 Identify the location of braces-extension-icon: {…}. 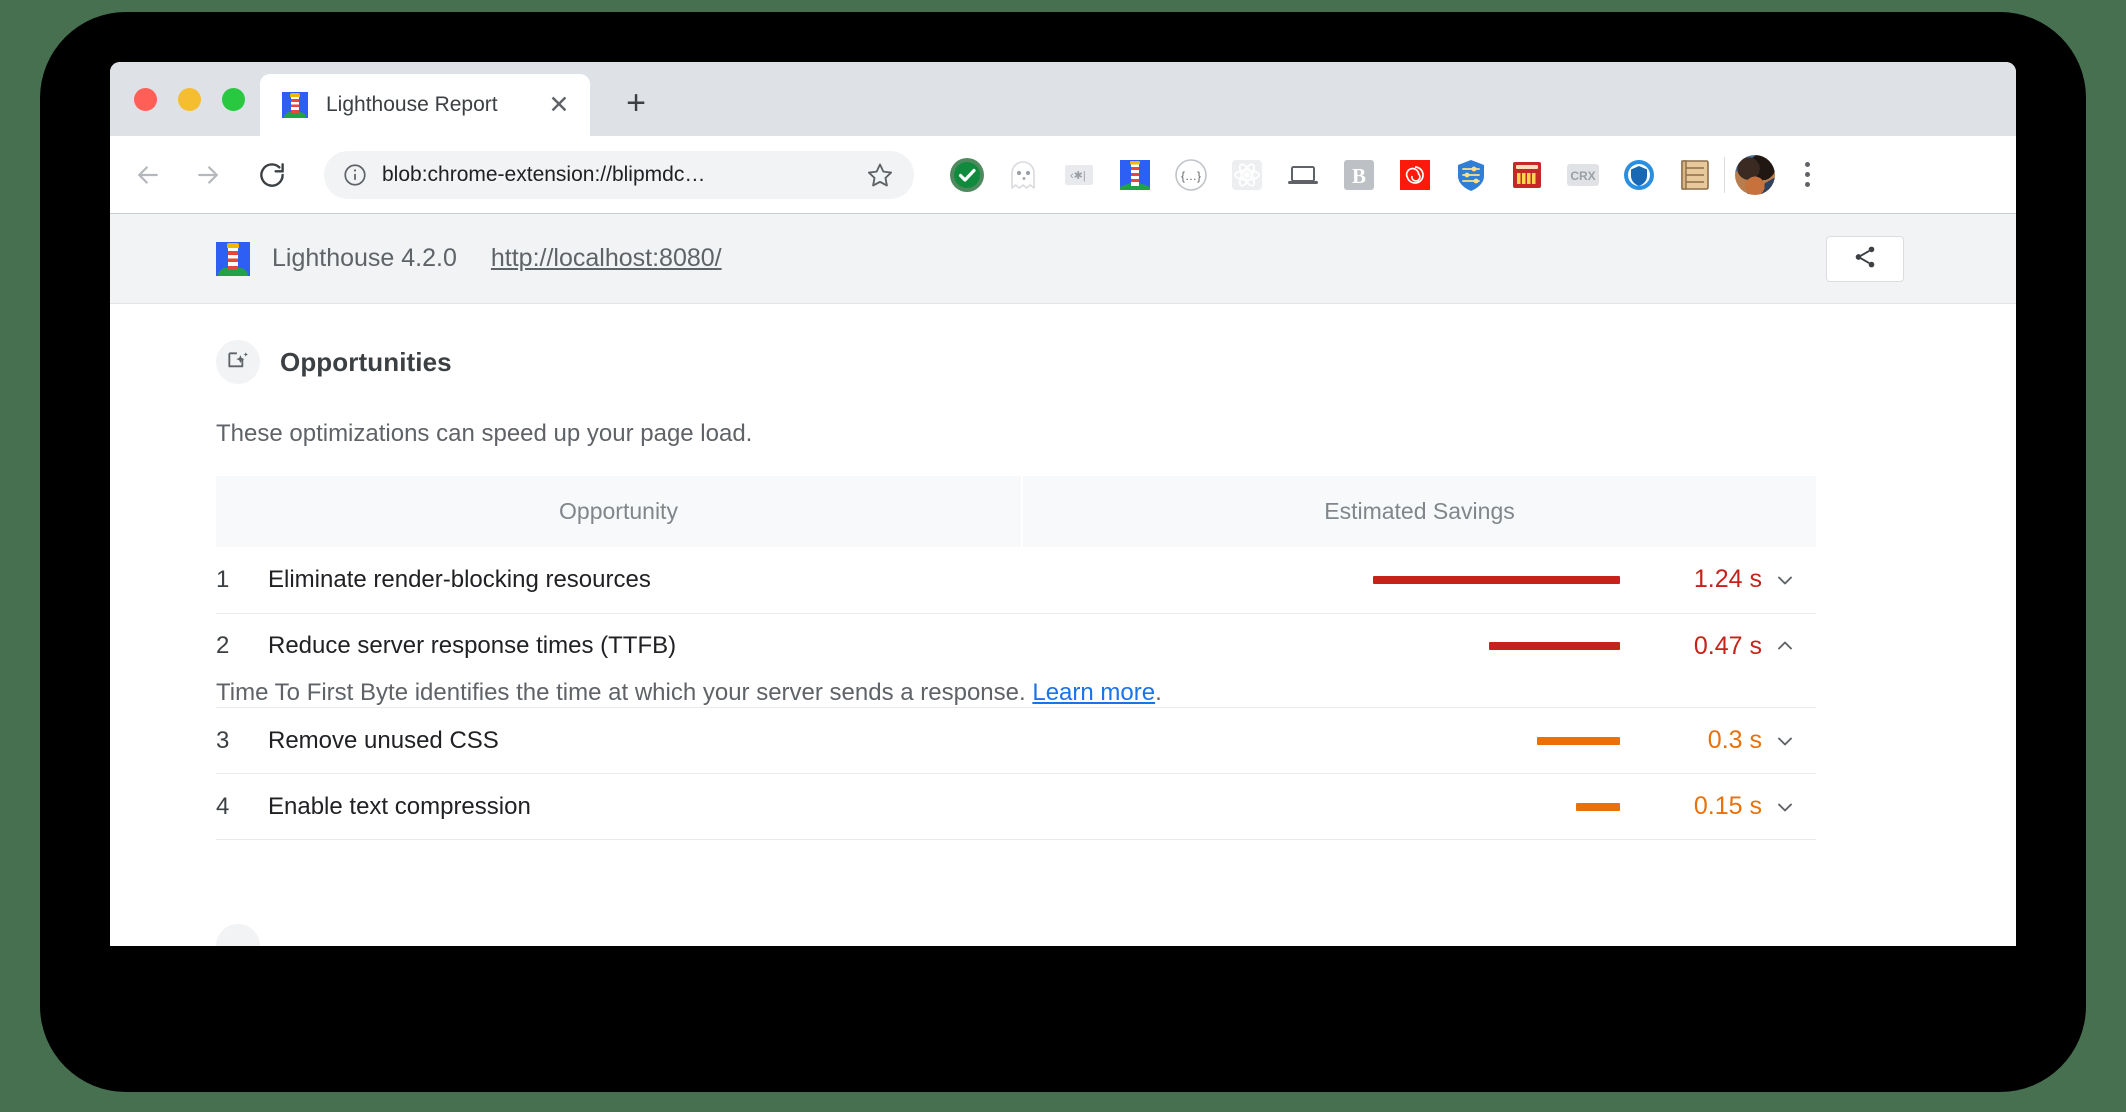
(1191, 175).